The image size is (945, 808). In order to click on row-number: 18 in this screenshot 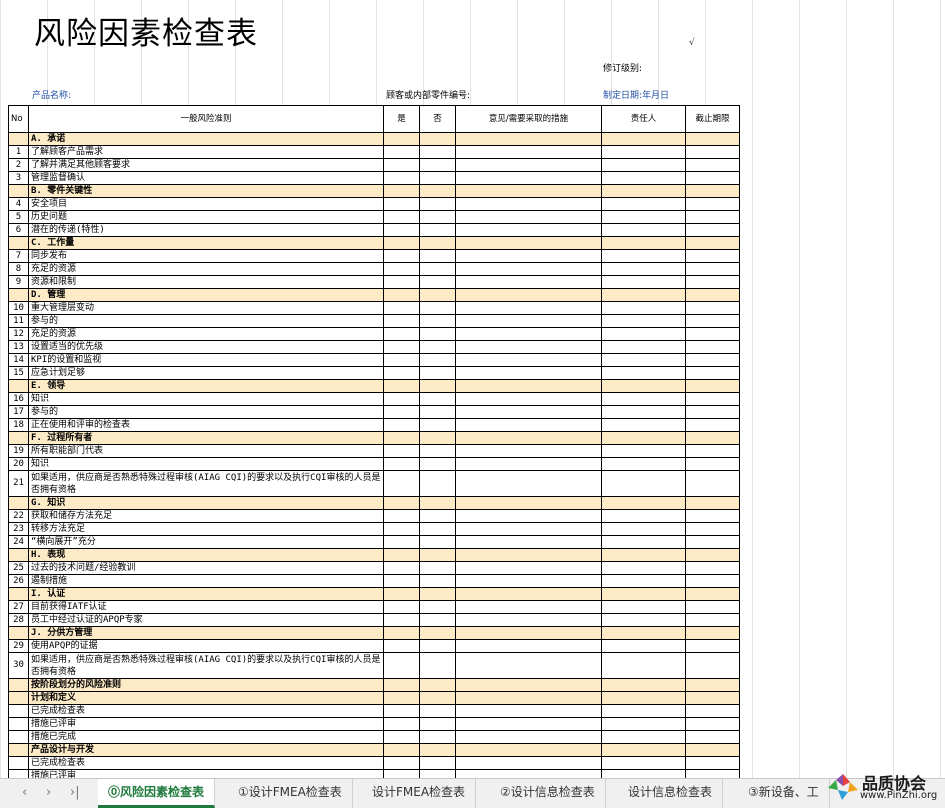, I will do `click(18, 425)`.